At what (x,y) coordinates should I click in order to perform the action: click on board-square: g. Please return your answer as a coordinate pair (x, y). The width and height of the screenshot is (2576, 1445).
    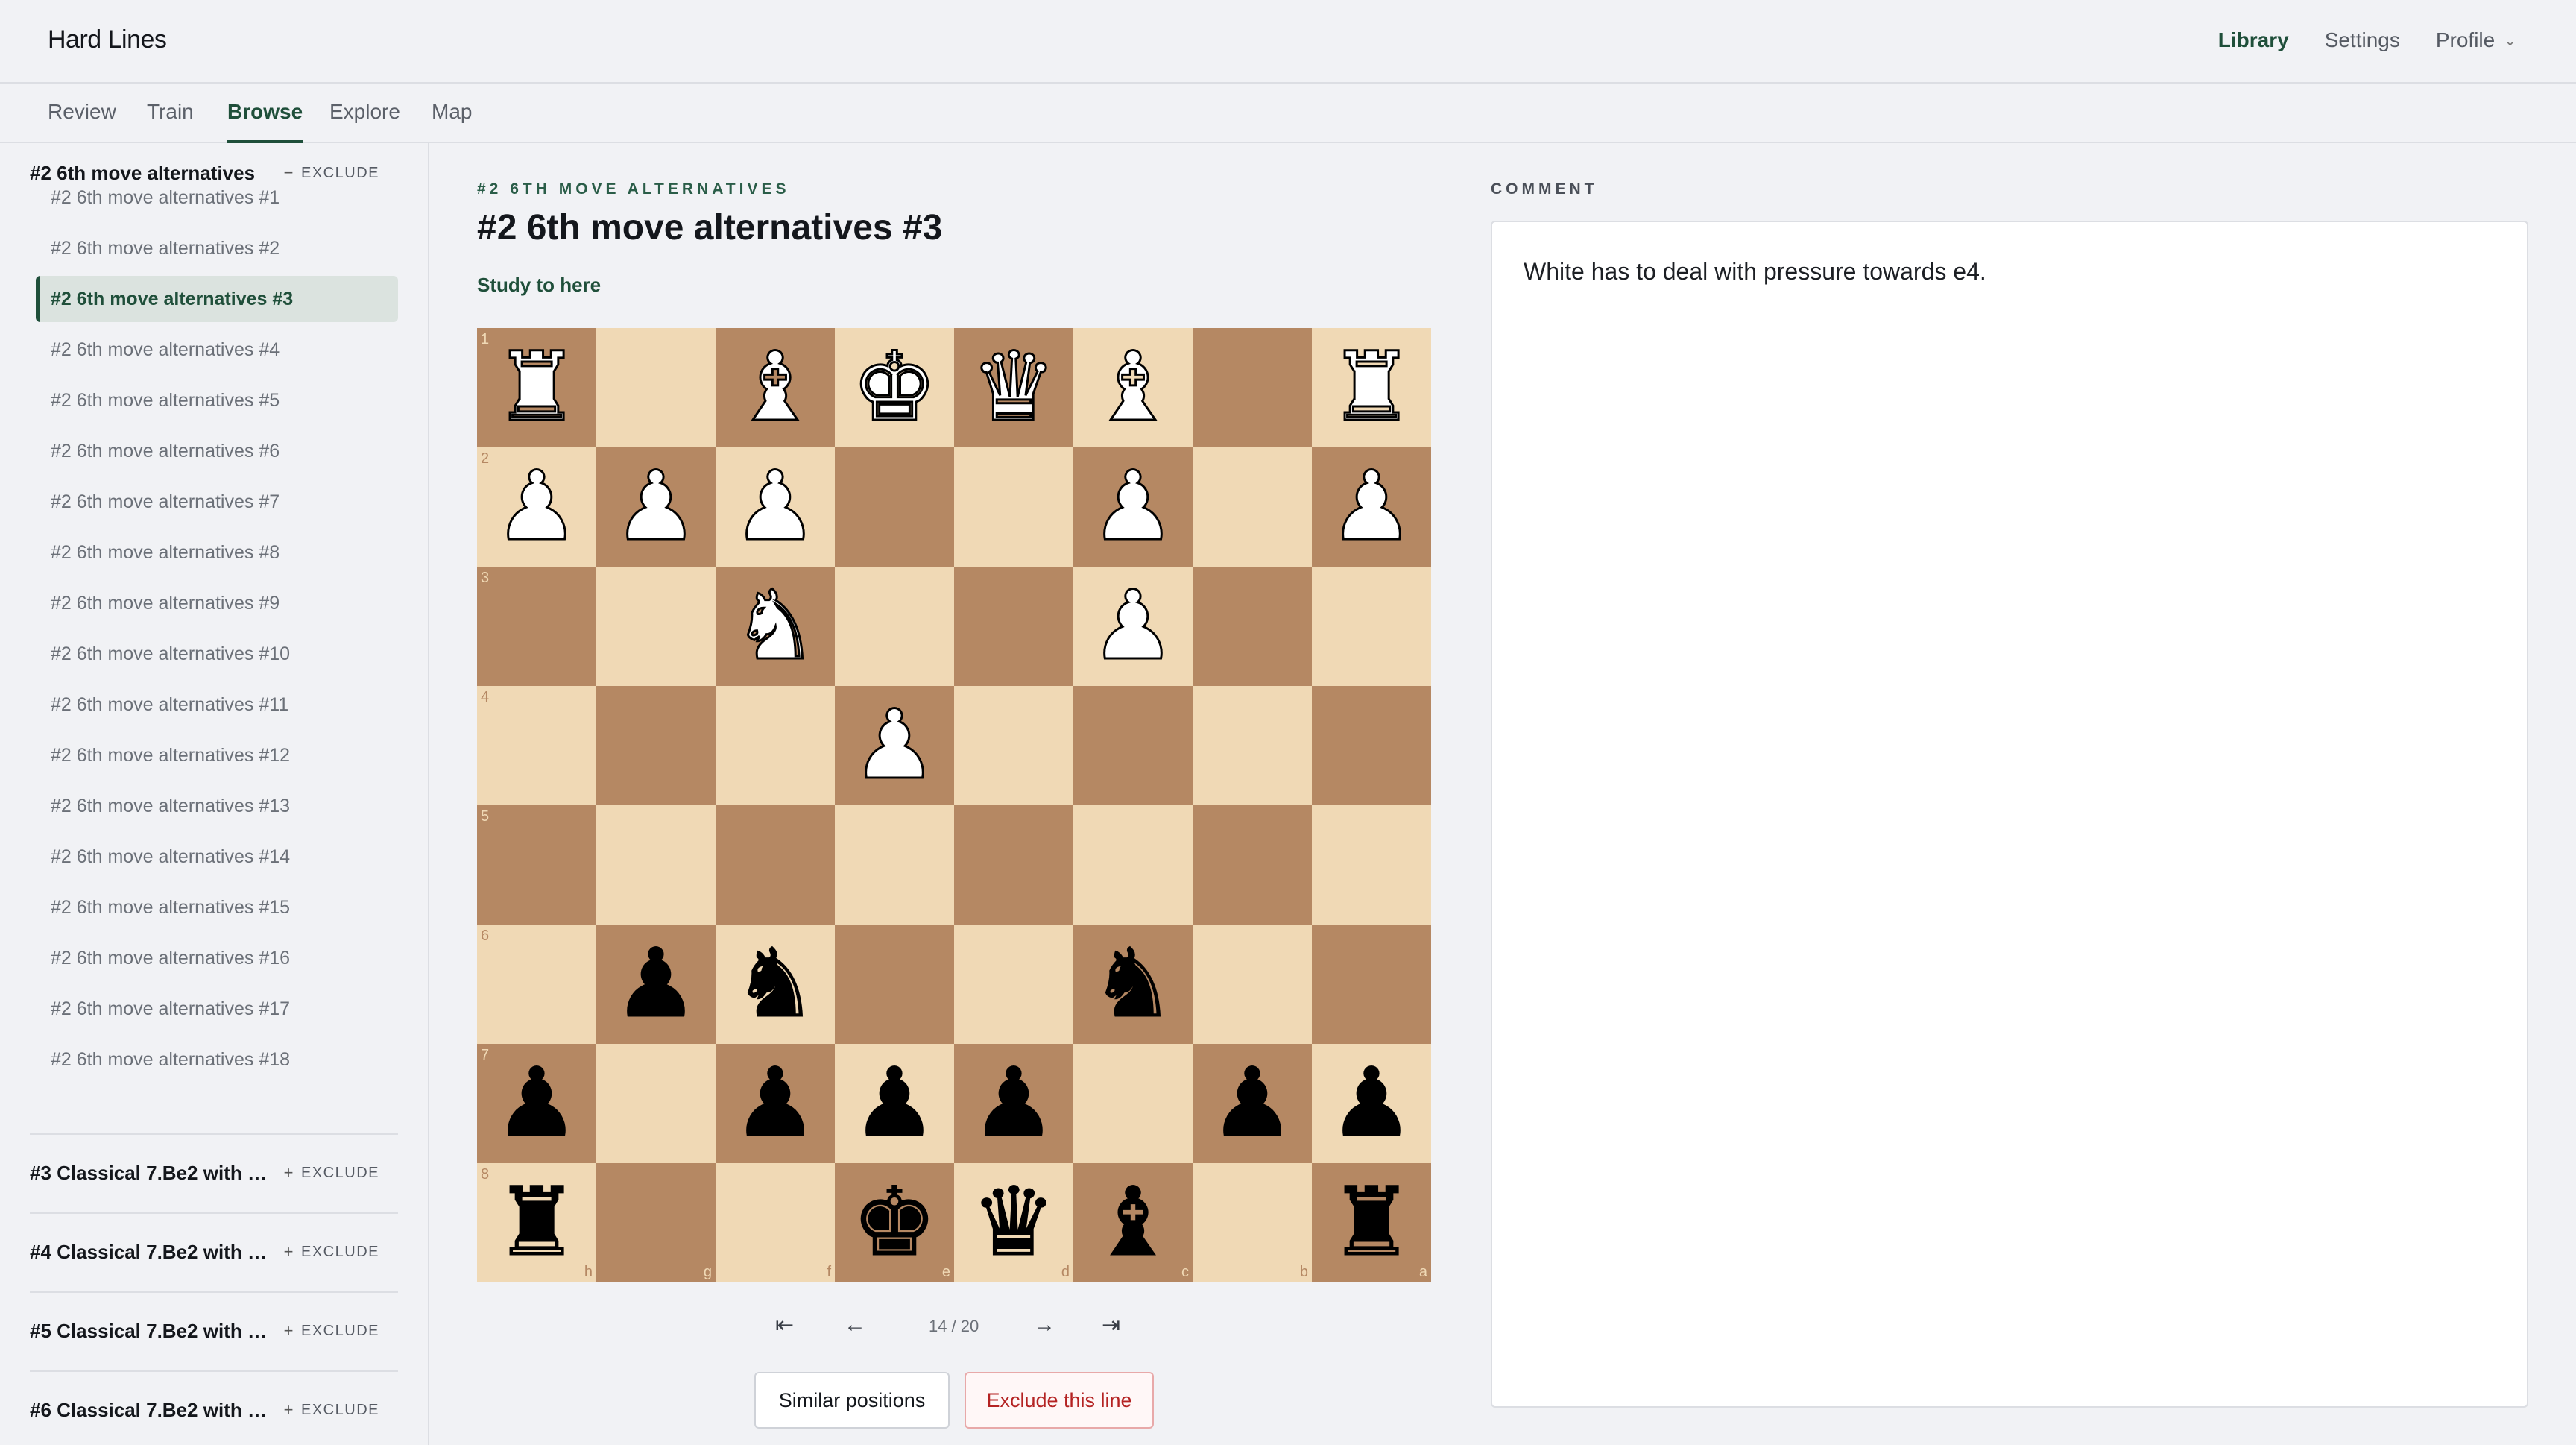
    Looking at the image, I should click on (656, 1222).